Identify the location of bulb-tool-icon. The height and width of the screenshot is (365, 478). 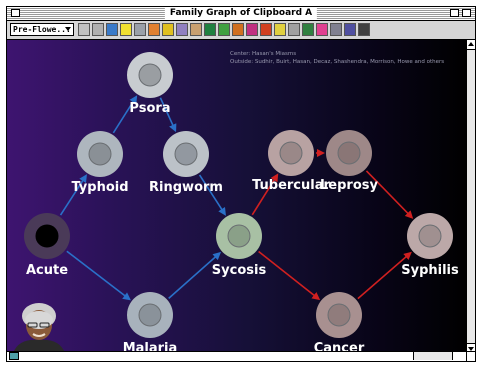
(126, 29).